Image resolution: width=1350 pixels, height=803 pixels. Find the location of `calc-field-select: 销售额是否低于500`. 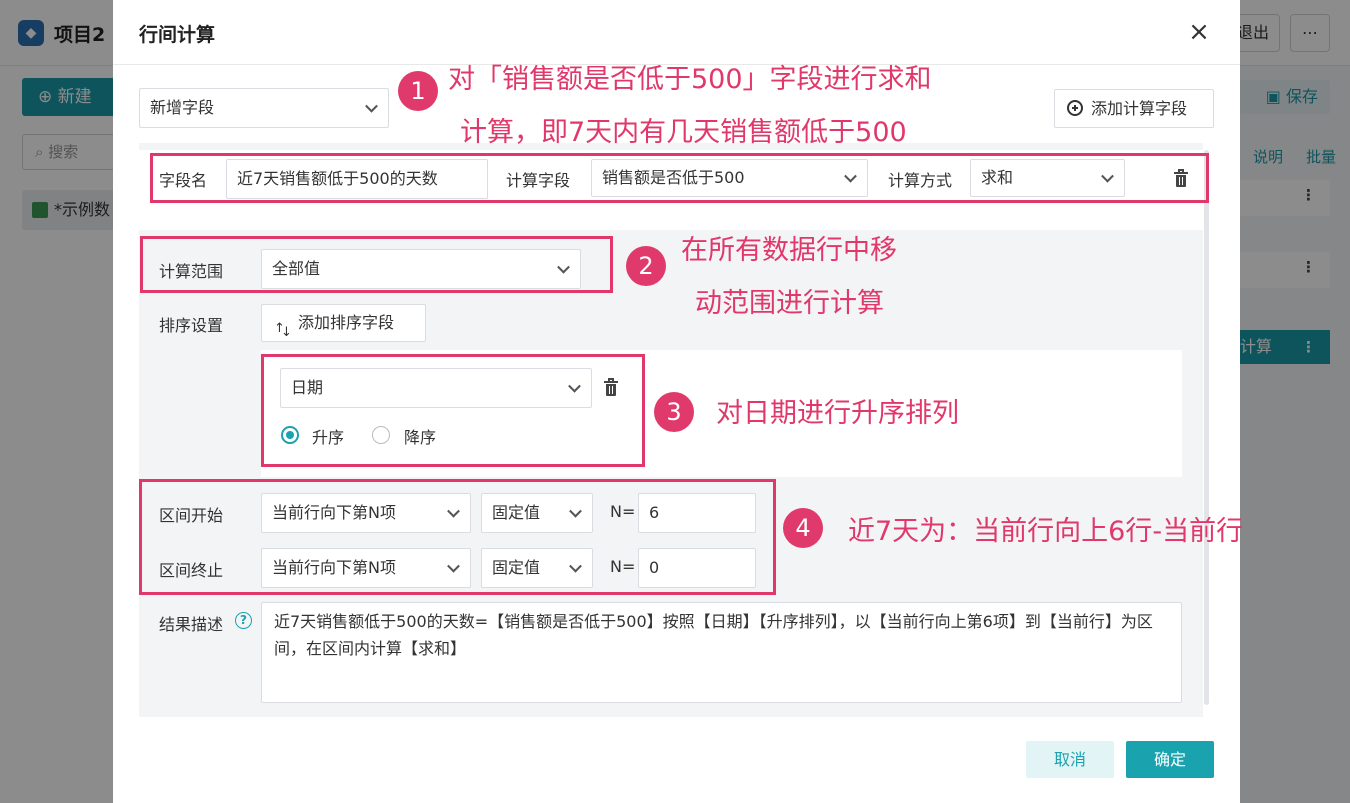

calc-field-select: 销售额是否低于500 is located at coordinates (729, 178).